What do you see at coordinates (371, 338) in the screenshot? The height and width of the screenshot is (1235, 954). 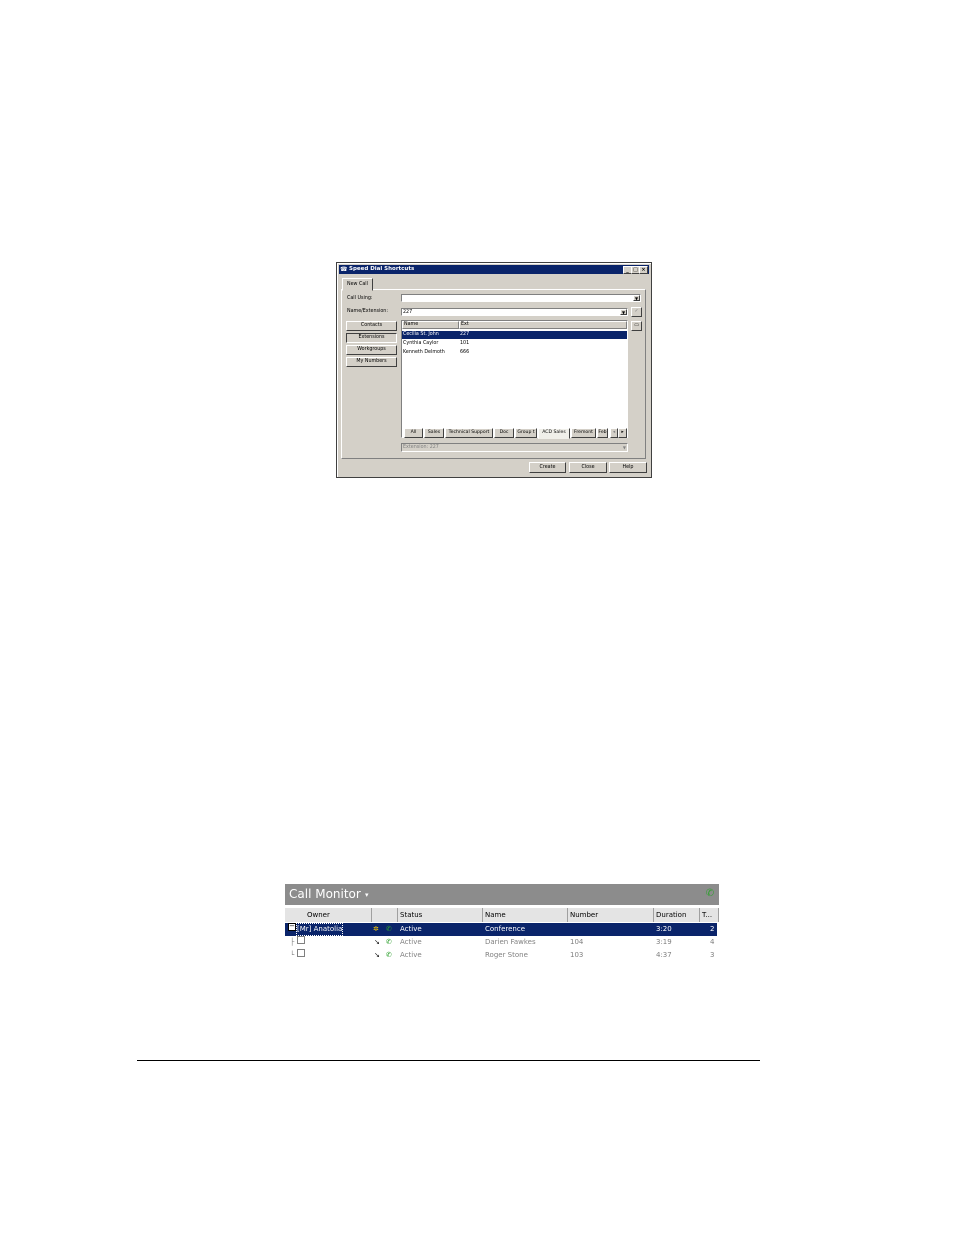 I see `extensions-button: Extensions` at bounding box center [371, 338].